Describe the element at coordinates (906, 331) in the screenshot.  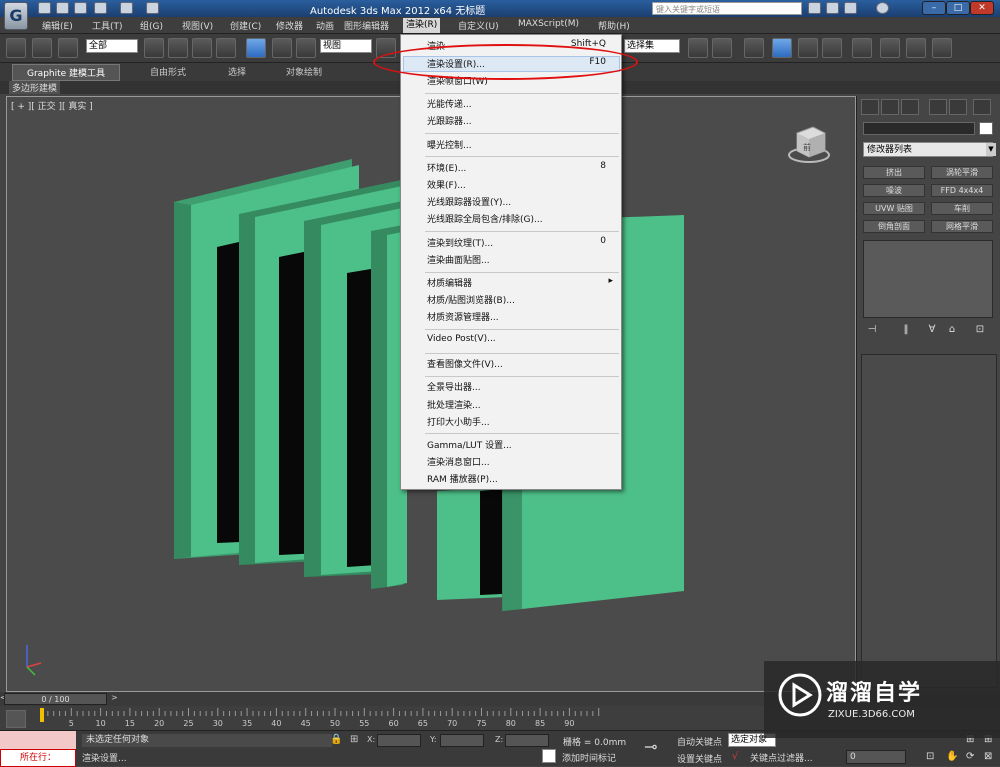
I see `show-end-result-icon: ‖` at that location.